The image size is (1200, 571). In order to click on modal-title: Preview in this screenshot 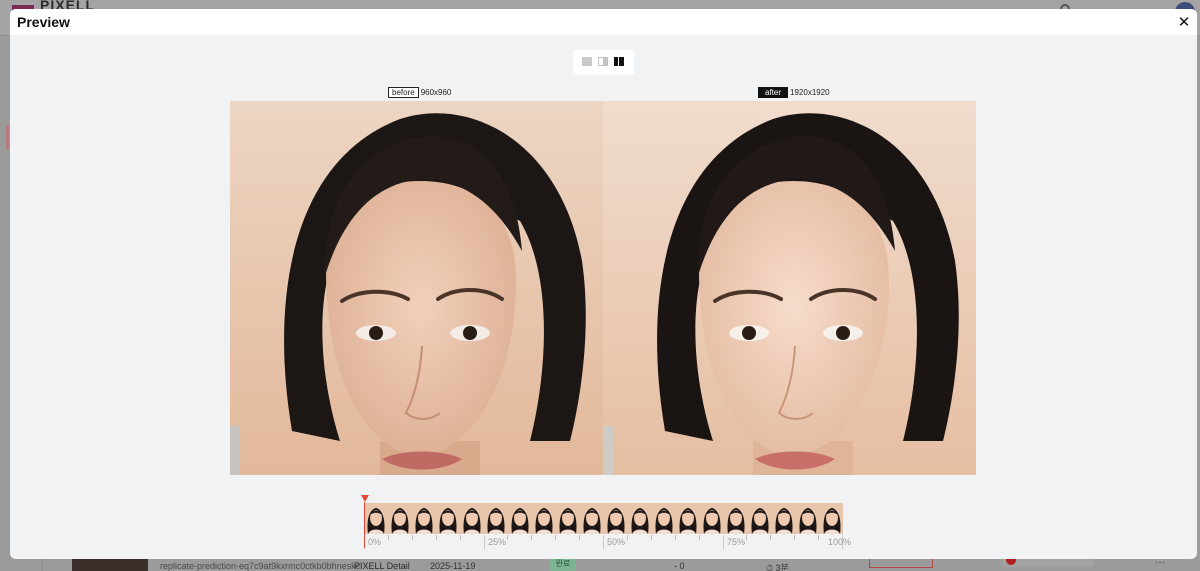, I will do `click(43, 22)`.